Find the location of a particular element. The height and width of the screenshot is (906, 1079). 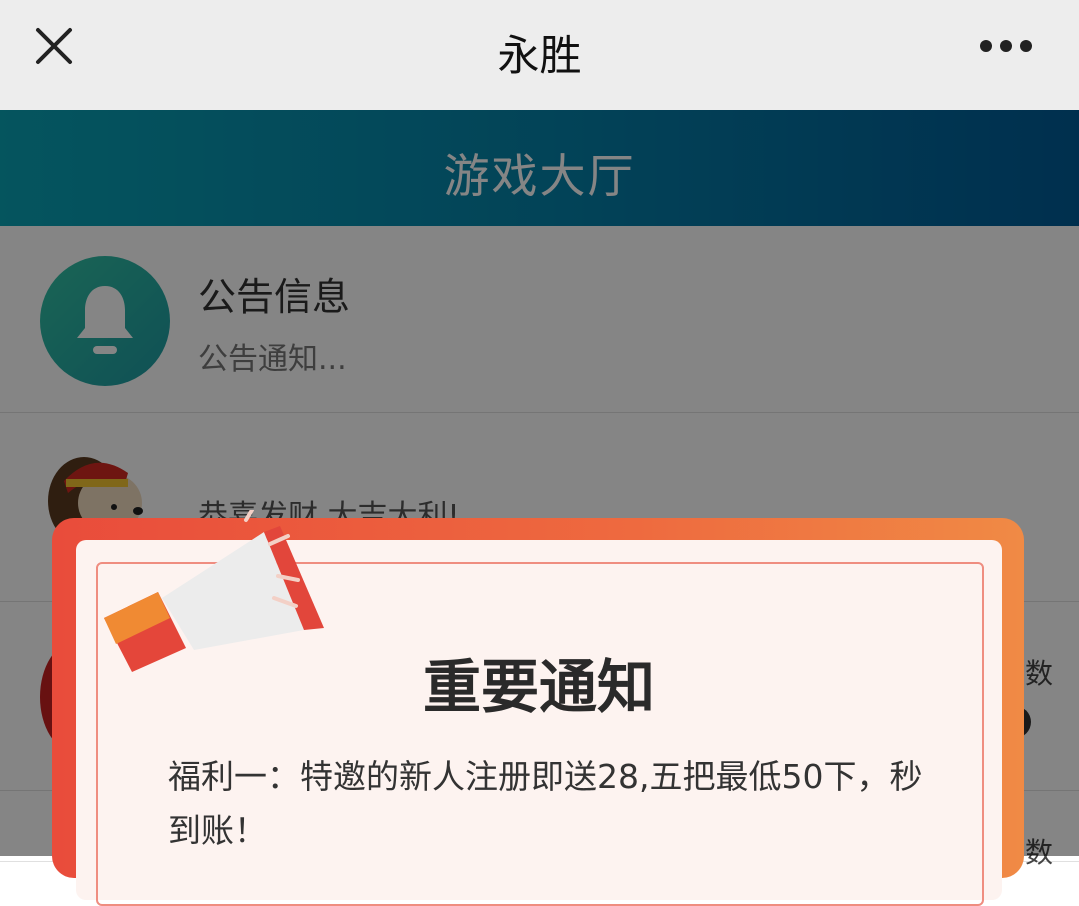

megaphone-icon is located at coordinates (214, 591).